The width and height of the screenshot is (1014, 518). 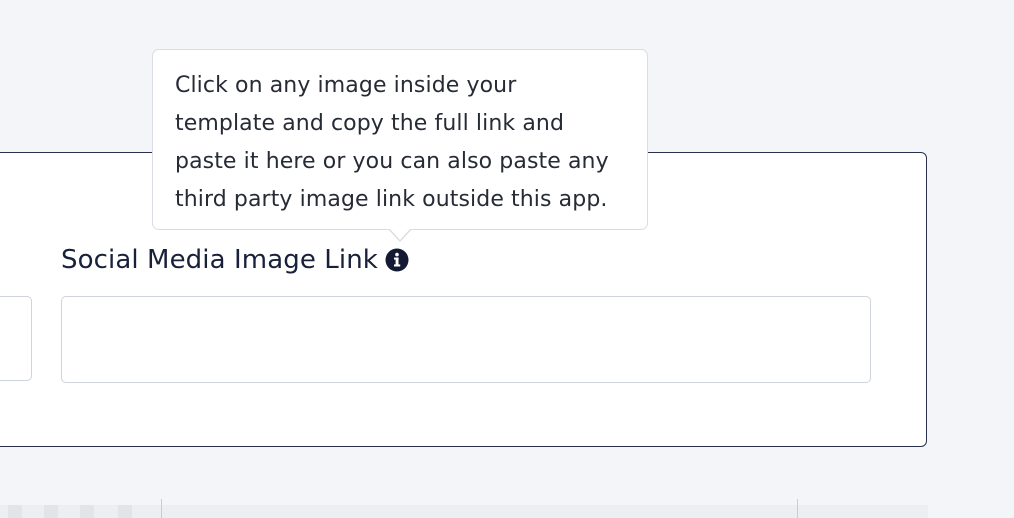 What do you see at coordinates (370, 123) in the screenshot?
I see `tooltip-line: template and copy the full link and` at bounding box center [370, 123].